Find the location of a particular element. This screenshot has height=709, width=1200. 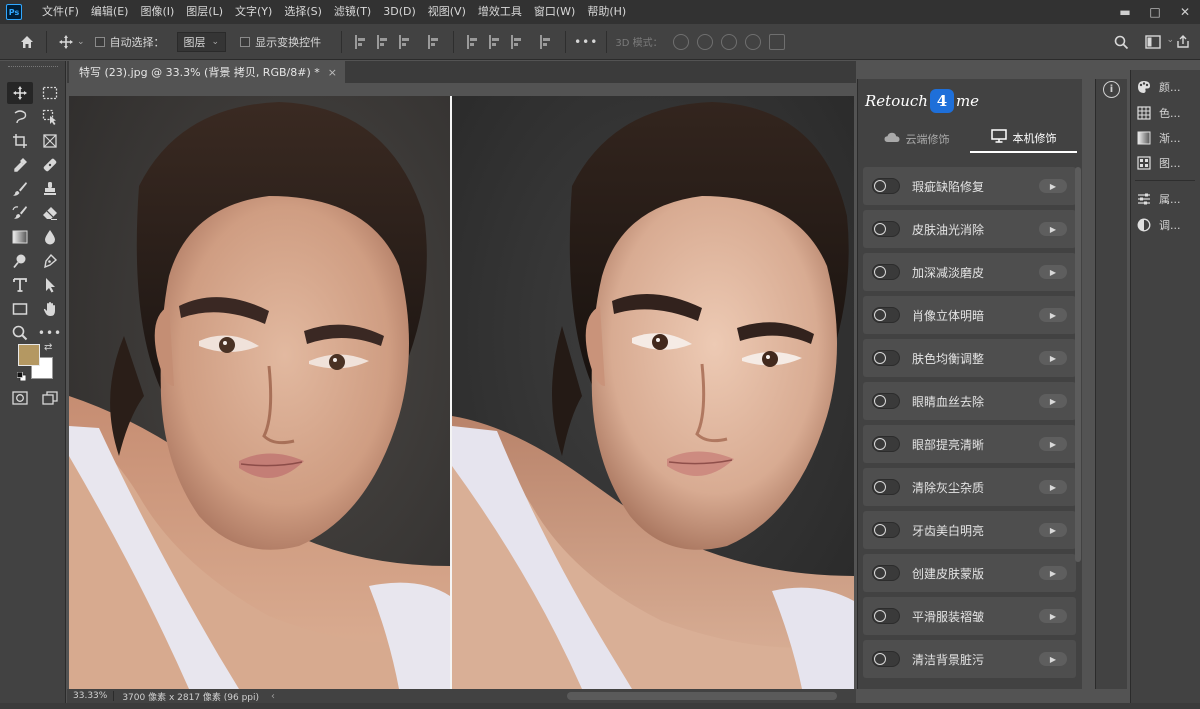

hand-tool is located at coordinates (50, 309).